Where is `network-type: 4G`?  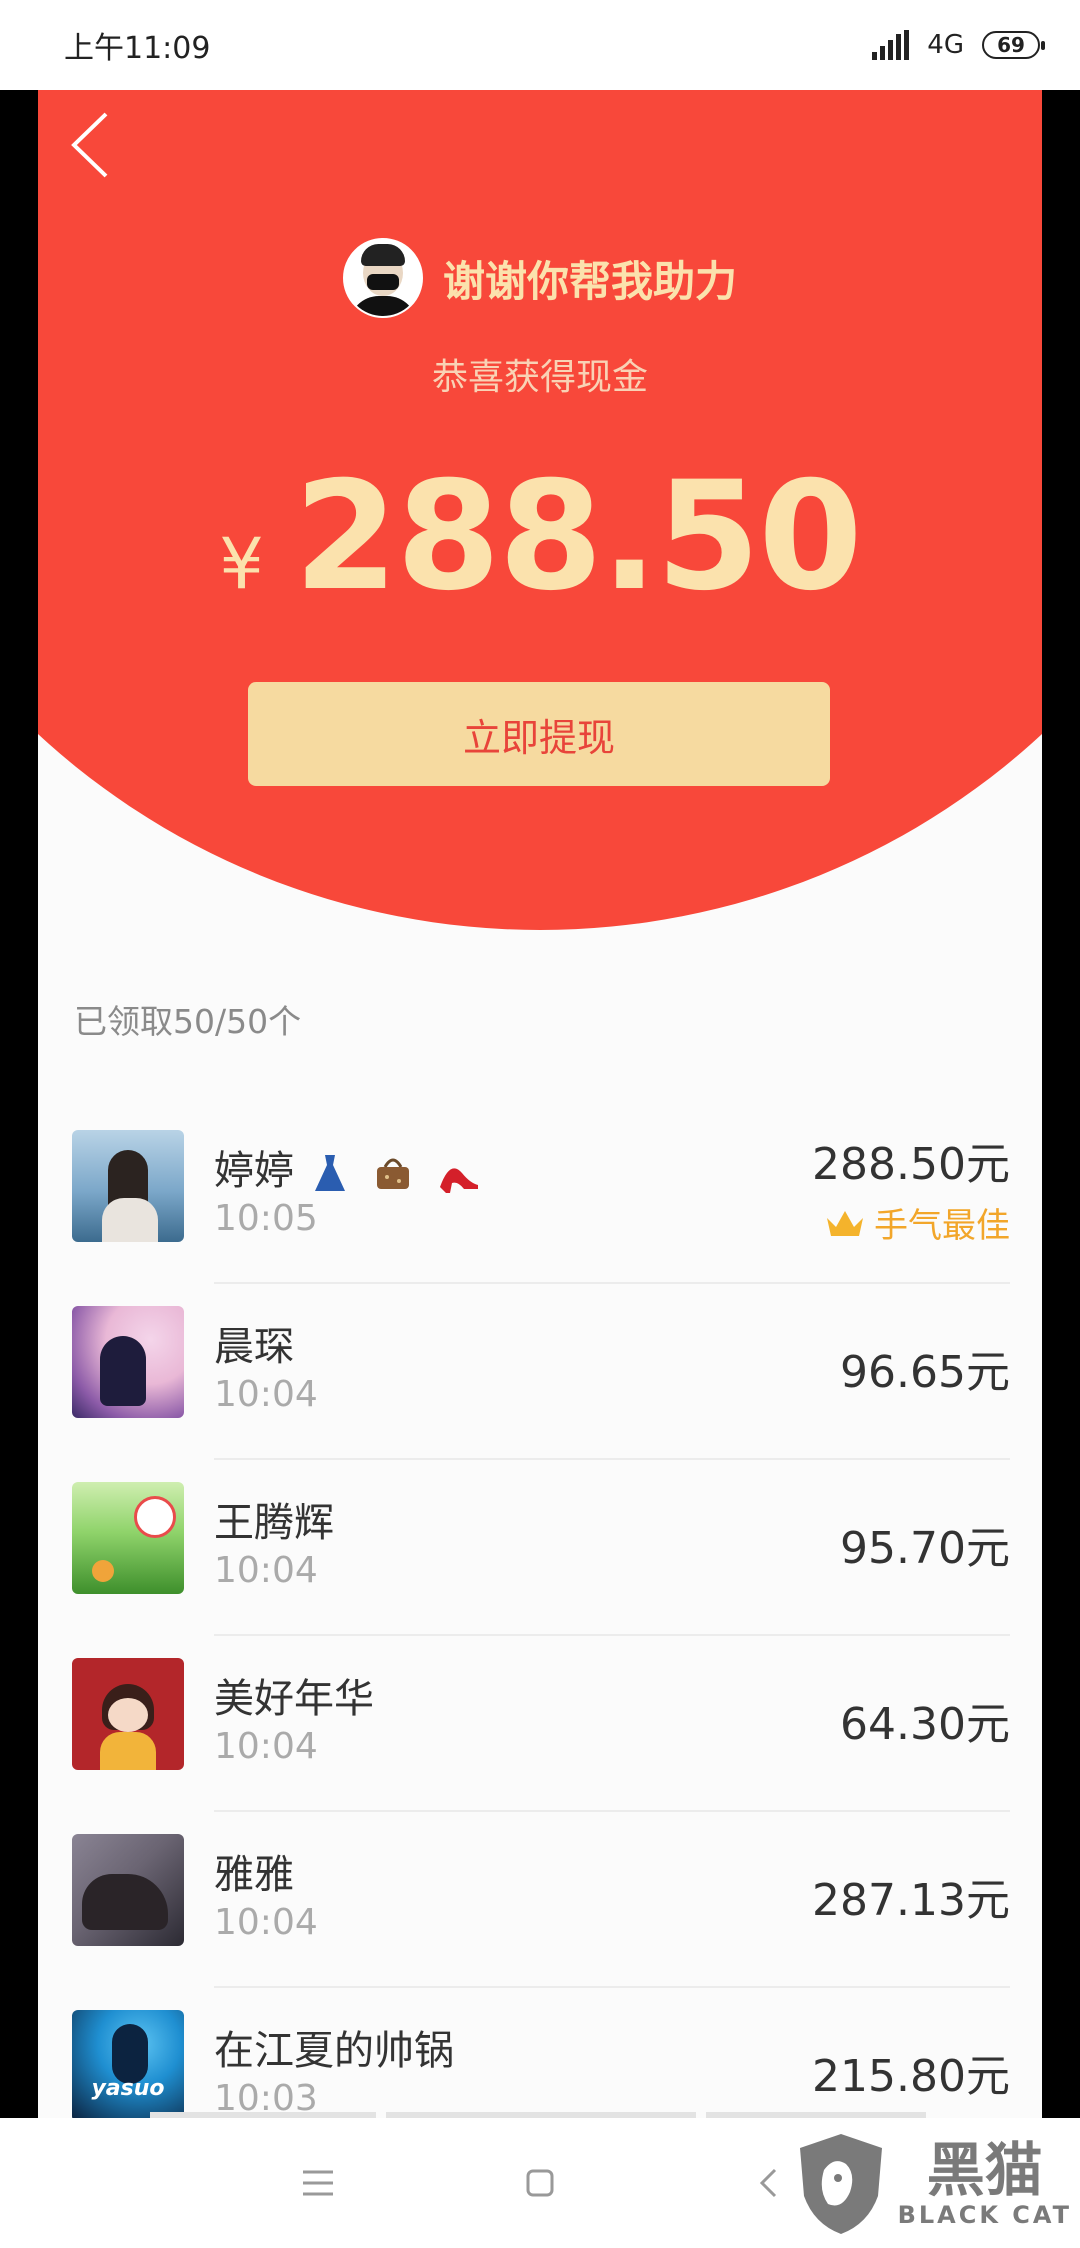
network-type: 4G is located at coordinates (945, 45).